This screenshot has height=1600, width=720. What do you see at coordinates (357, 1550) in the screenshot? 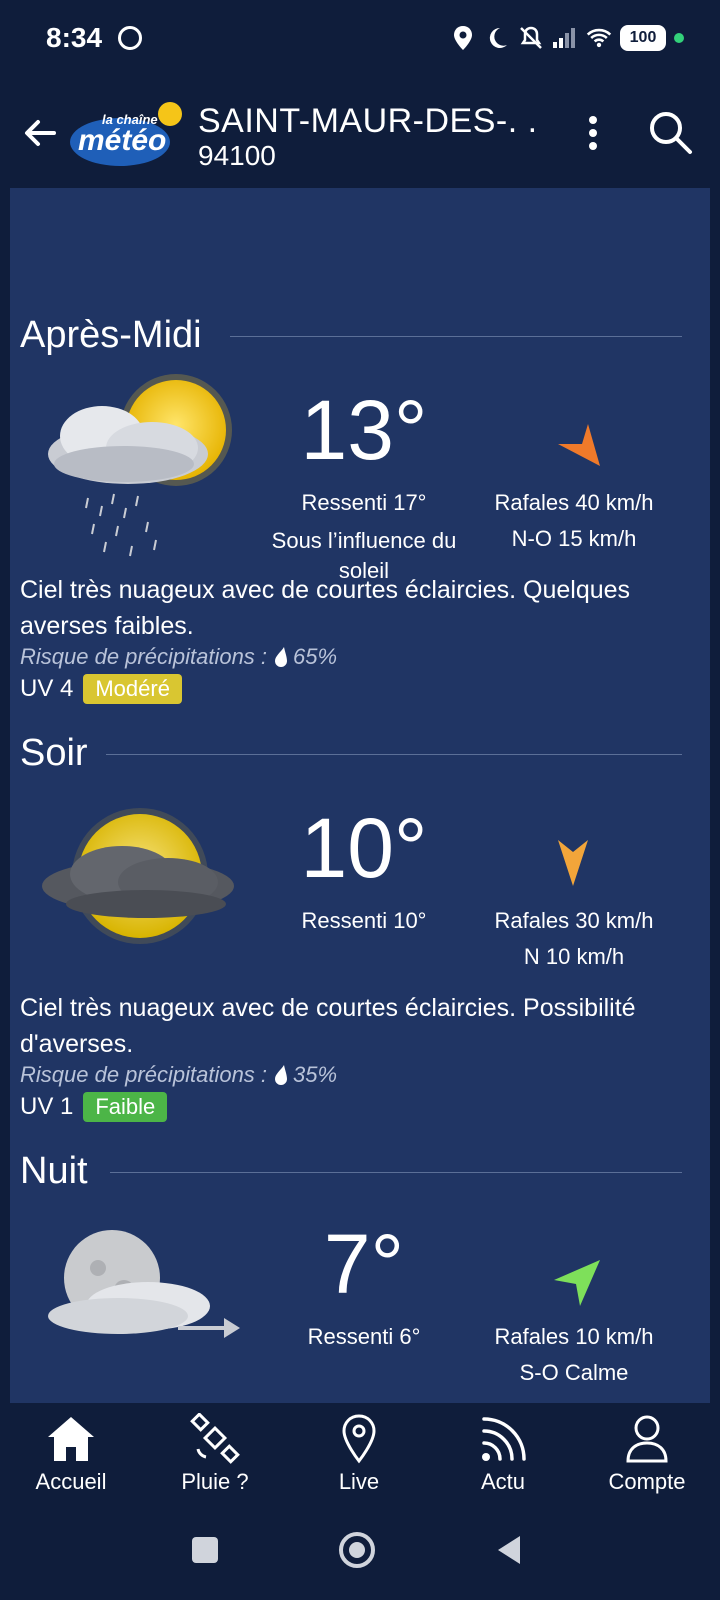
I see `home-button` at bounding box center [357, 1550].